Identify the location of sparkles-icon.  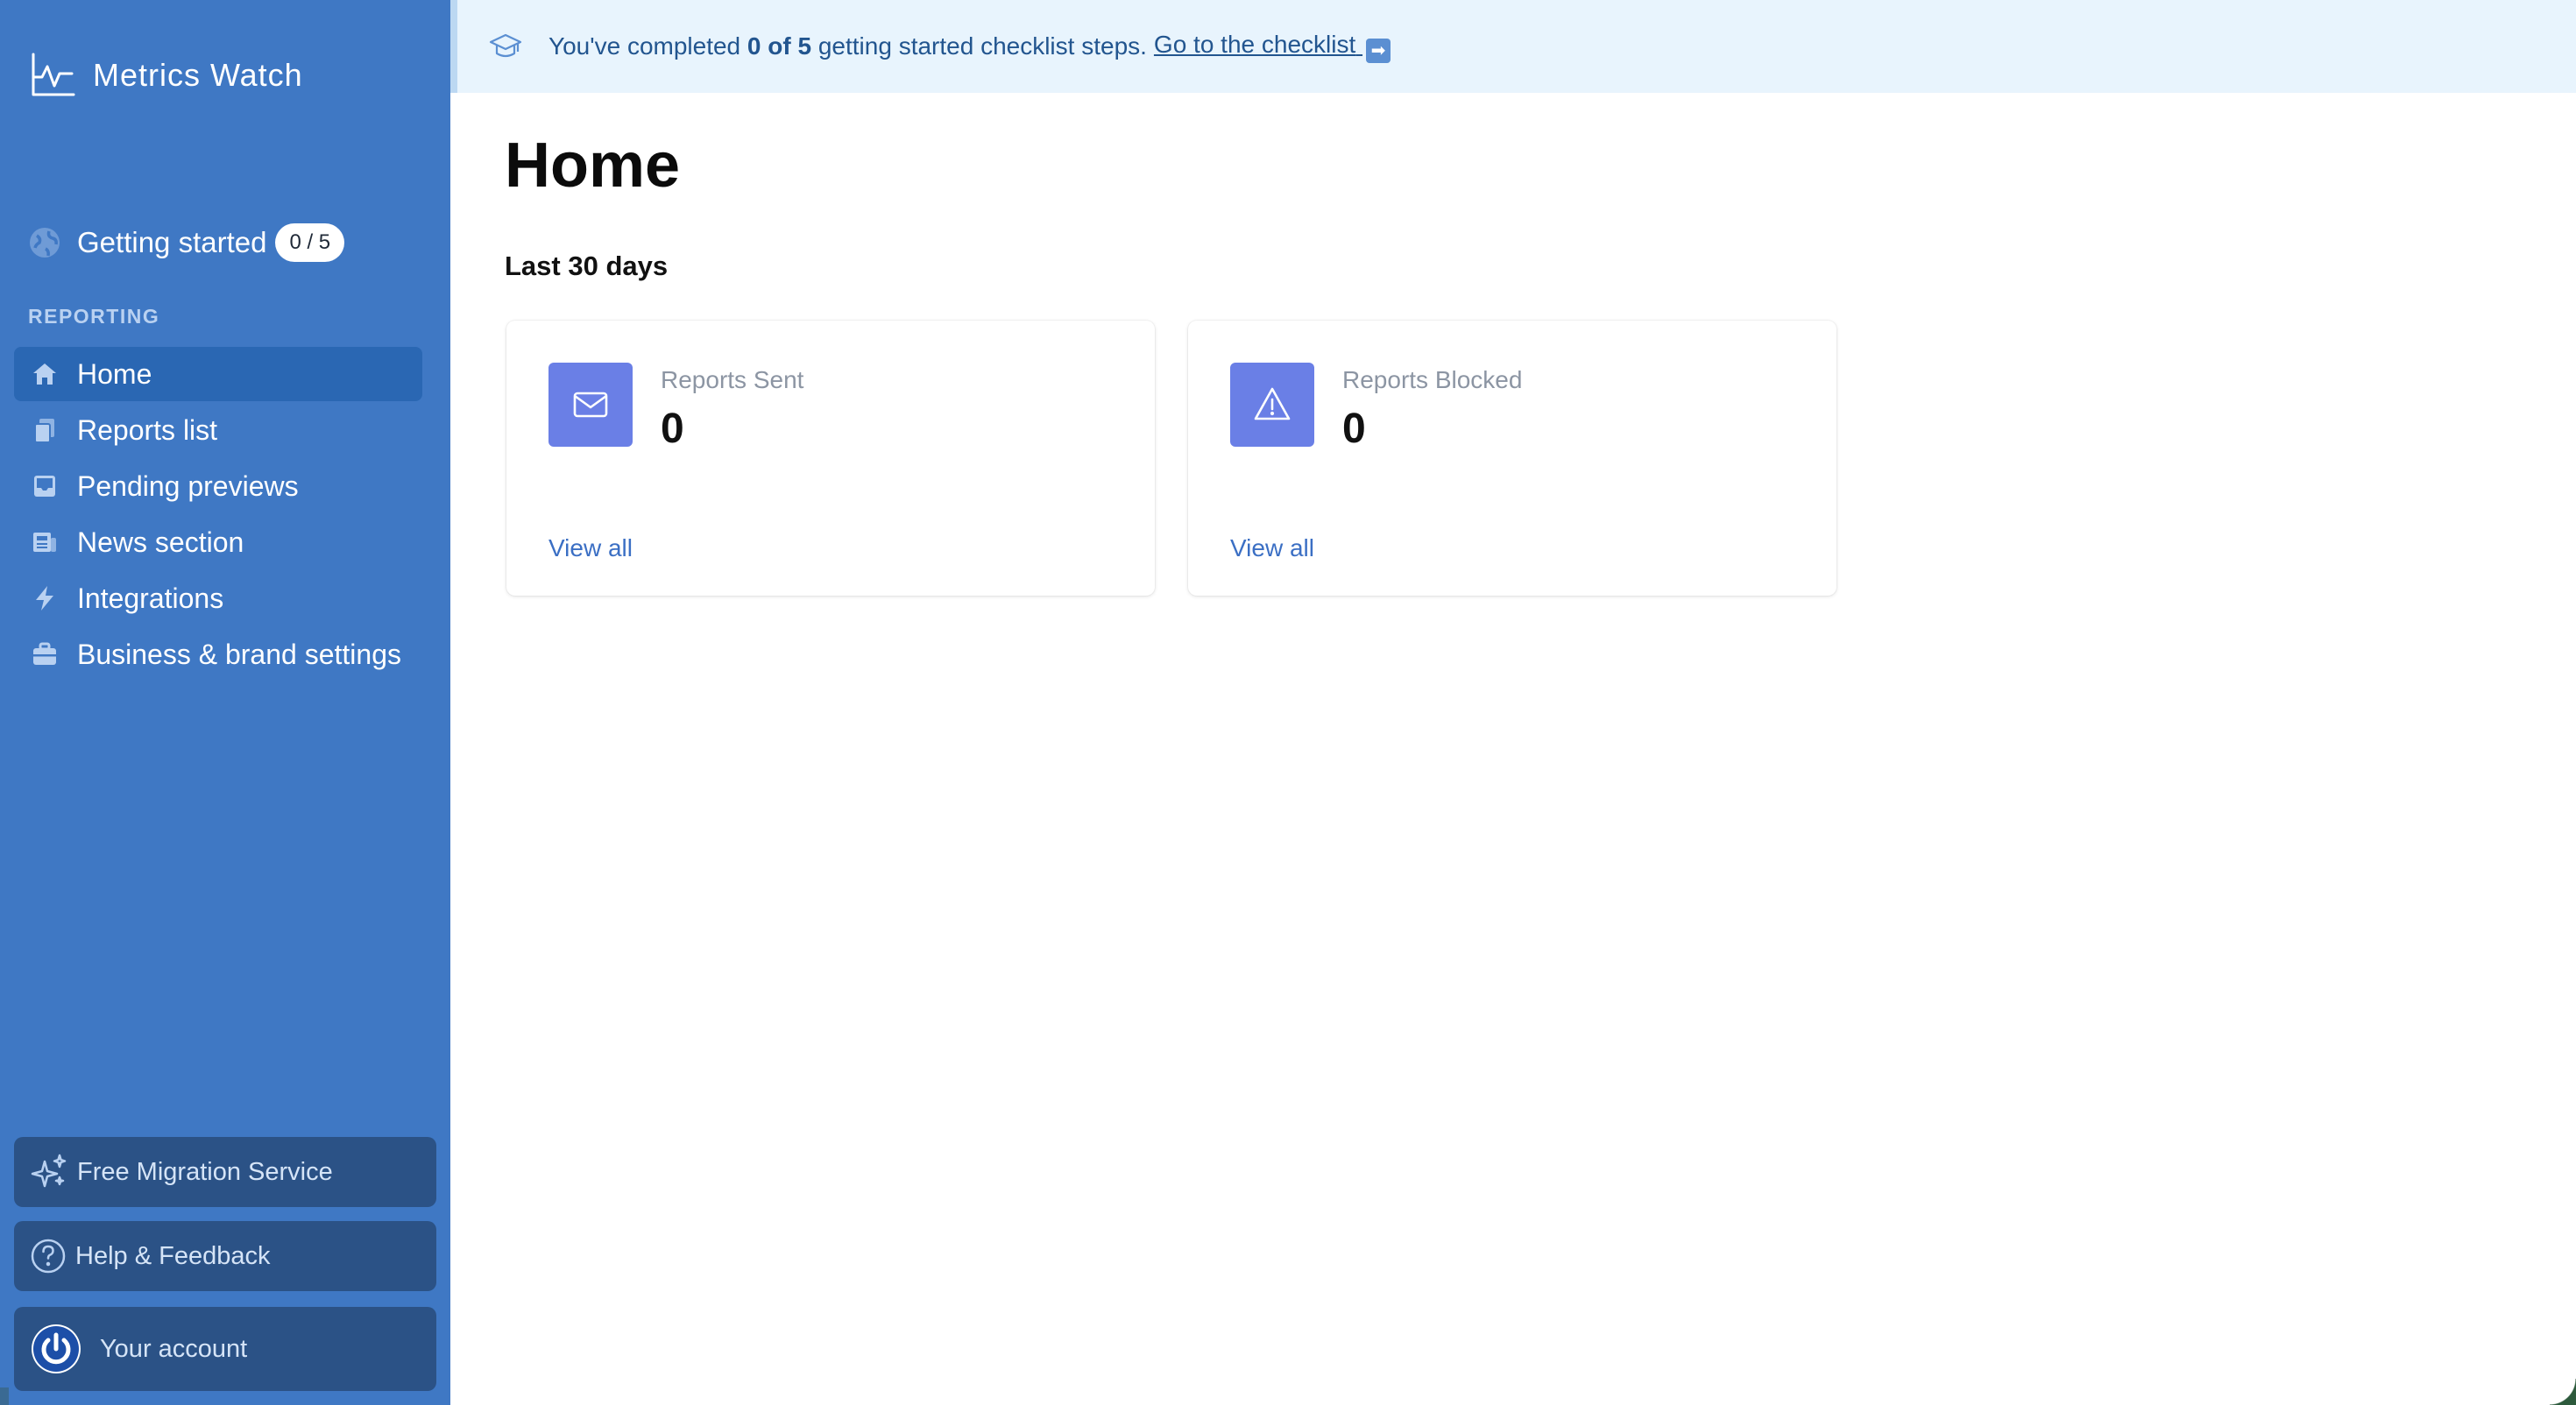
(49, 1172).